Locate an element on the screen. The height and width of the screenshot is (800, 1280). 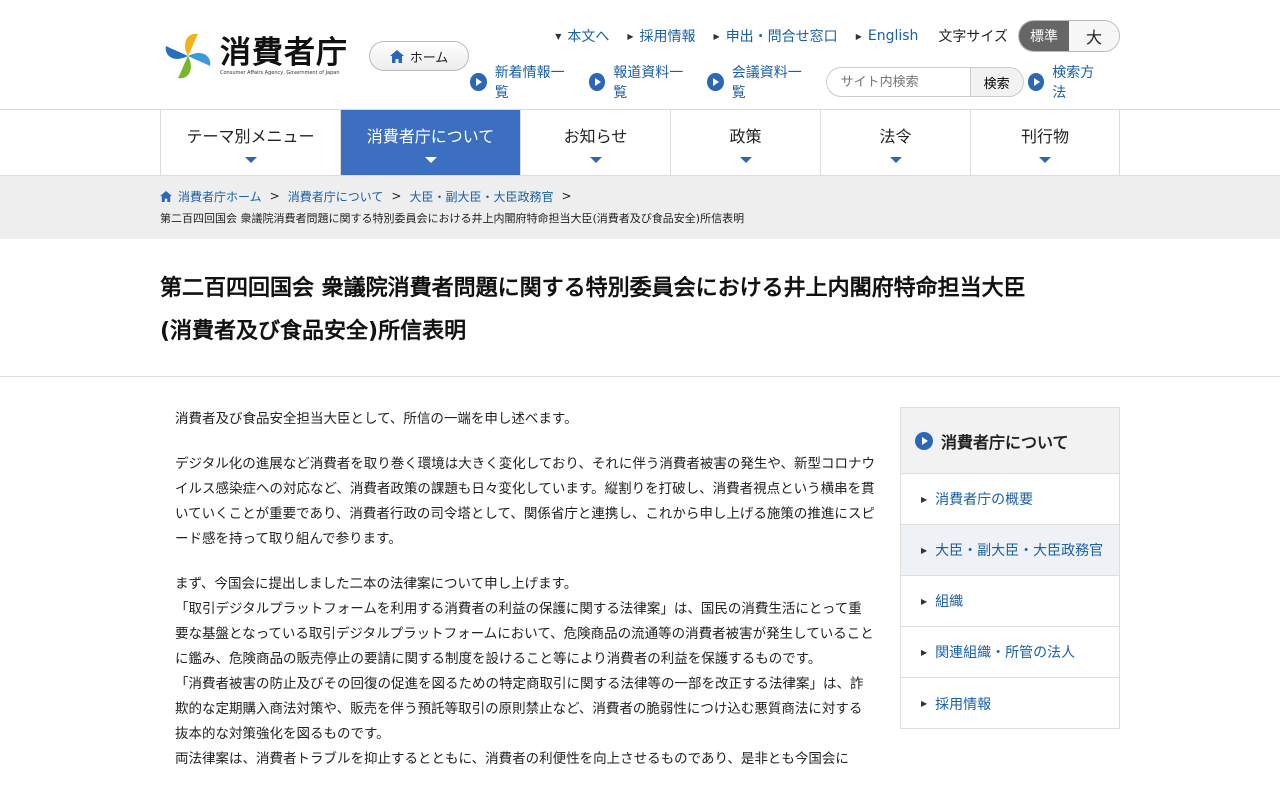
english-link: ▶ English is located at coordinates (887, 36).